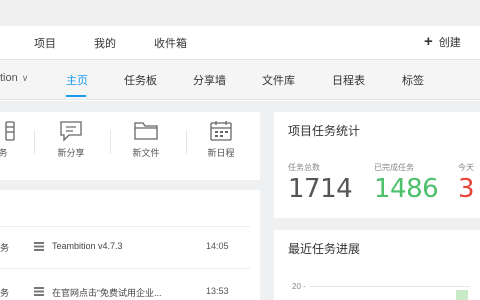 Image resolution: width=480 pixels, height=300 pixels. I want to click on stats-title: 项目任务统计, so click(324, 131).